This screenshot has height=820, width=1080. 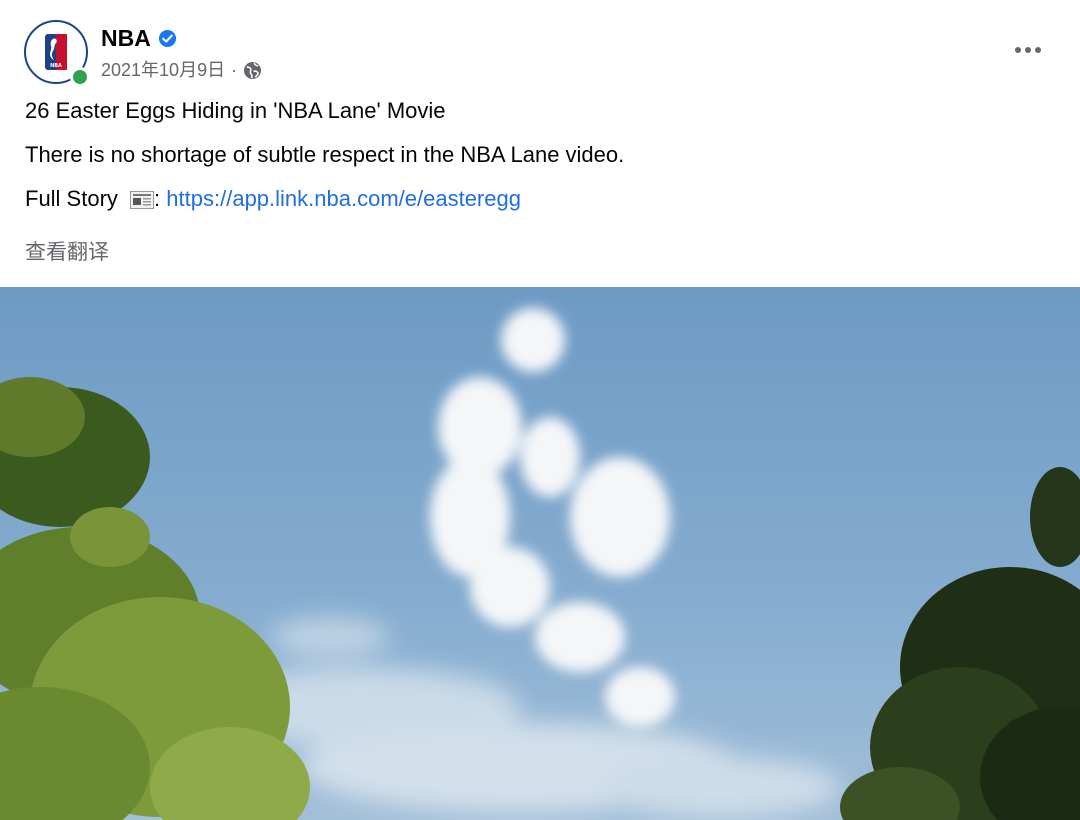 I want to click on post-header: NBA NBA 2021年10月9日 ·, so click(x=540, y=45).